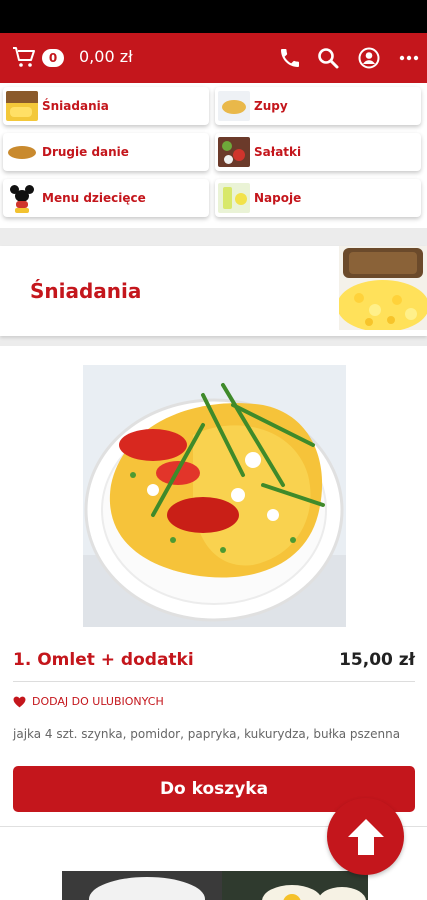 The image size is (427, 900). Describe the element at coordinates (290, 58) in the screenshot. I see `phone-icon` at that location.